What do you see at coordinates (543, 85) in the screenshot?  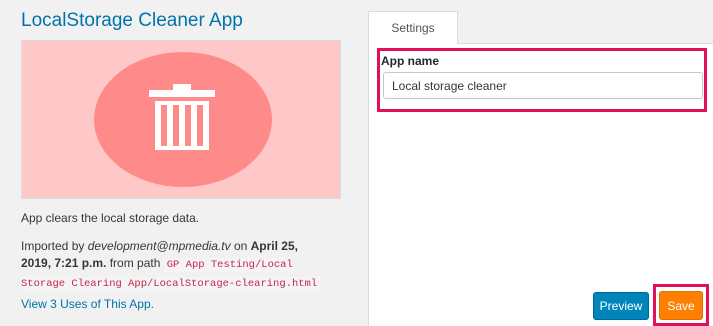 I see `app-name-input` at bounding box center [543, 85].